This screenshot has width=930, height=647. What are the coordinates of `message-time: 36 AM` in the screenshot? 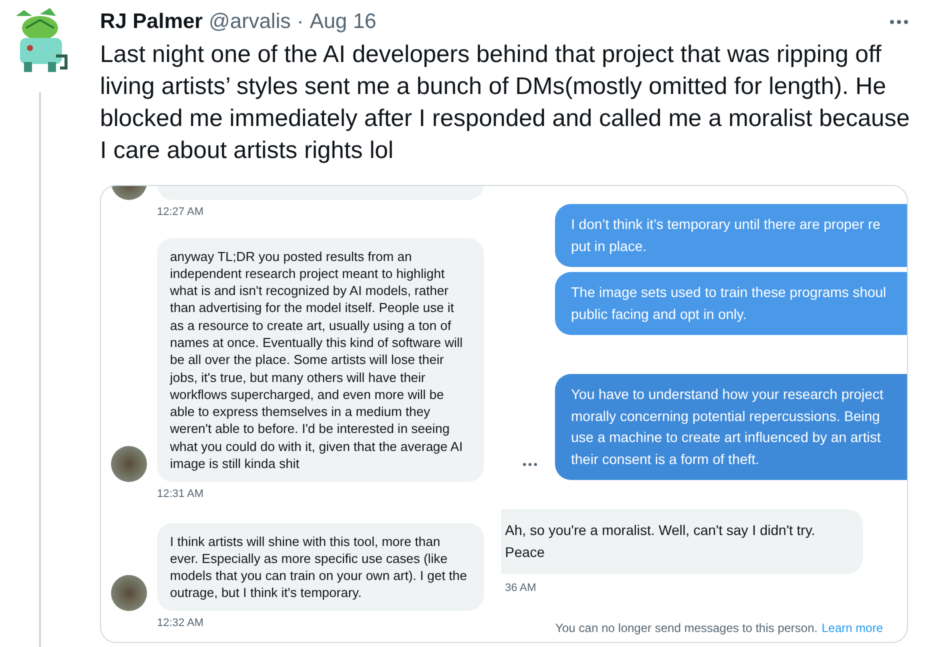 It's located at (521, 588).